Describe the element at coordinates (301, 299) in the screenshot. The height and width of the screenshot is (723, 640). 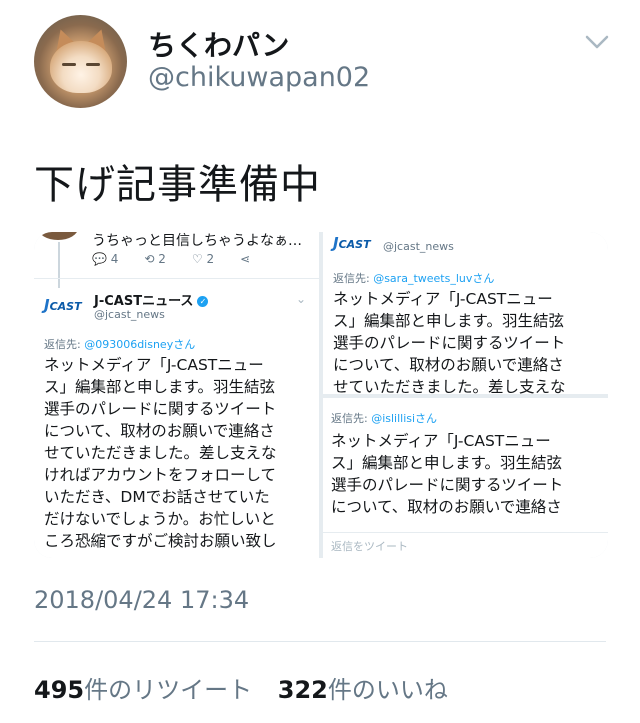
I see `chevron-down-icon: ⌄` at that location.